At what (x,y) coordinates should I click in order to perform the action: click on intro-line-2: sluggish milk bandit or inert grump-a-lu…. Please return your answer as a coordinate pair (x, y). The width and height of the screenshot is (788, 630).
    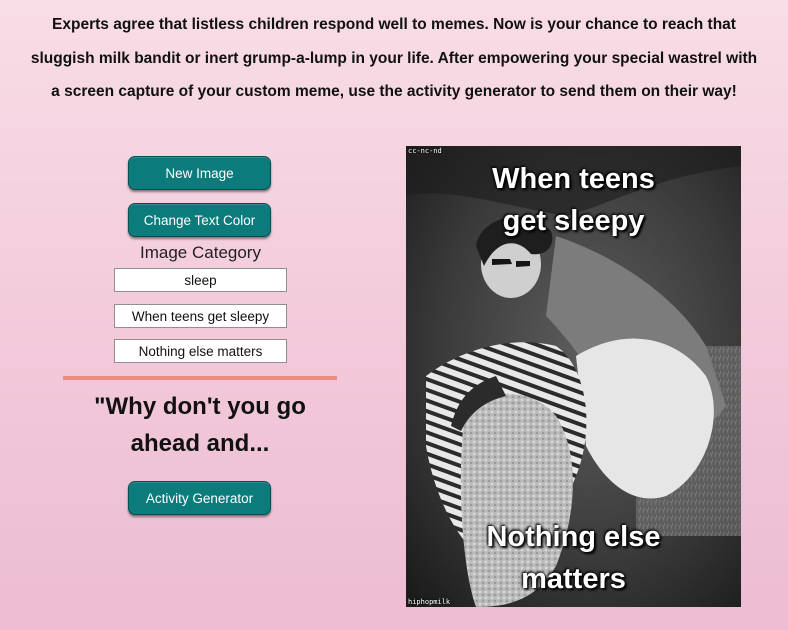
    Looking at the image, I should click on (394, 58).